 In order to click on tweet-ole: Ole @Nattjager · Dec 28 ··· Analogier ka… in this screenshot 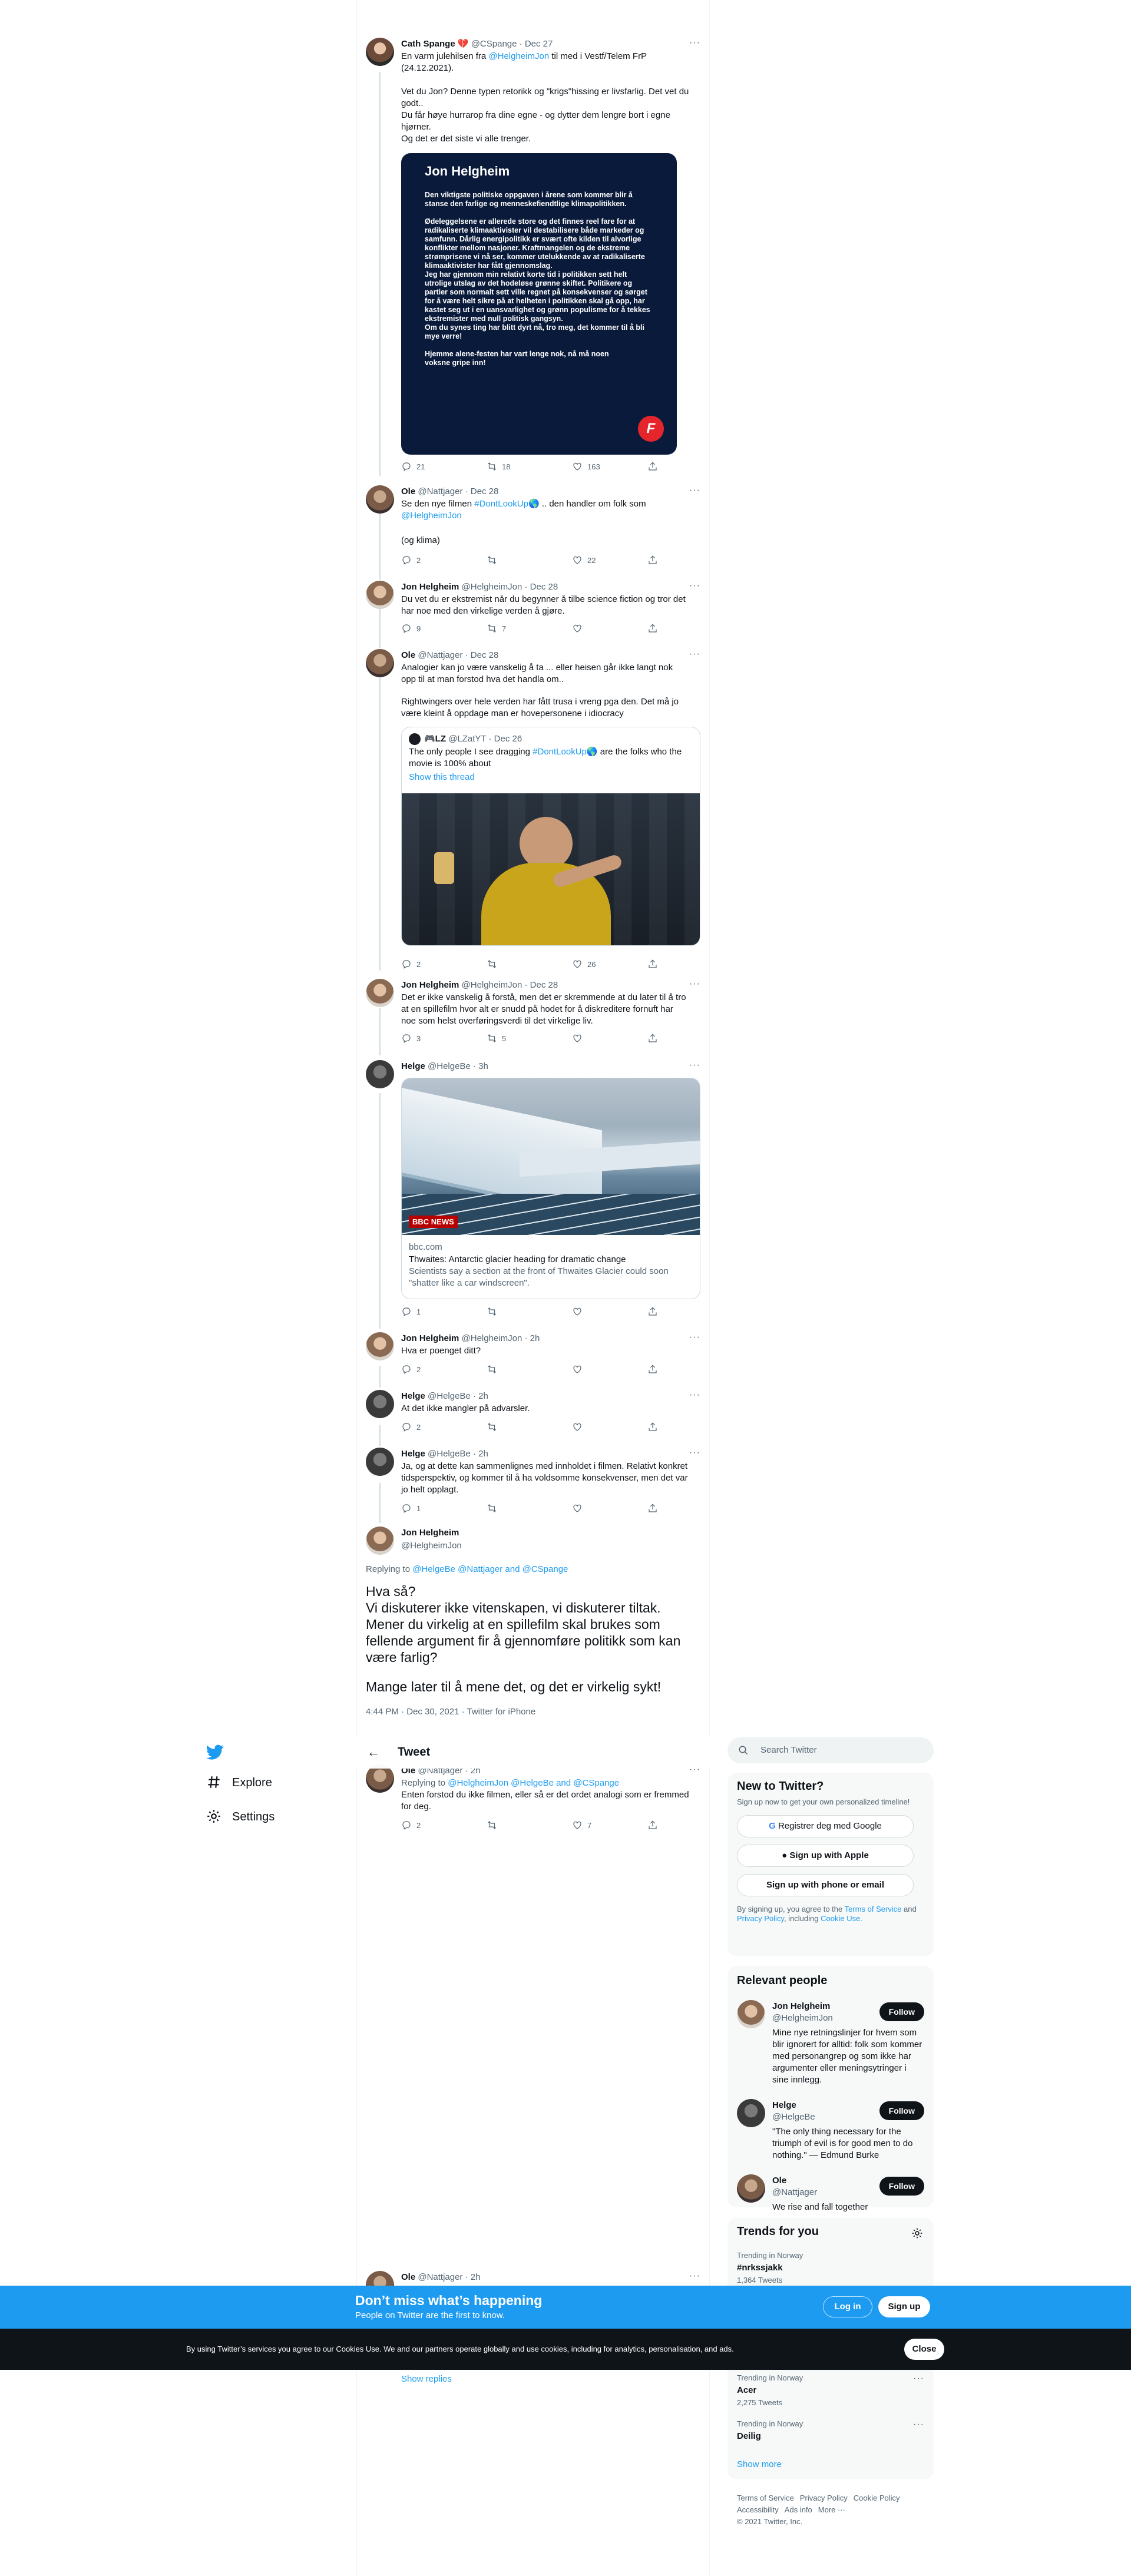, I will do `click(533, 810)`.